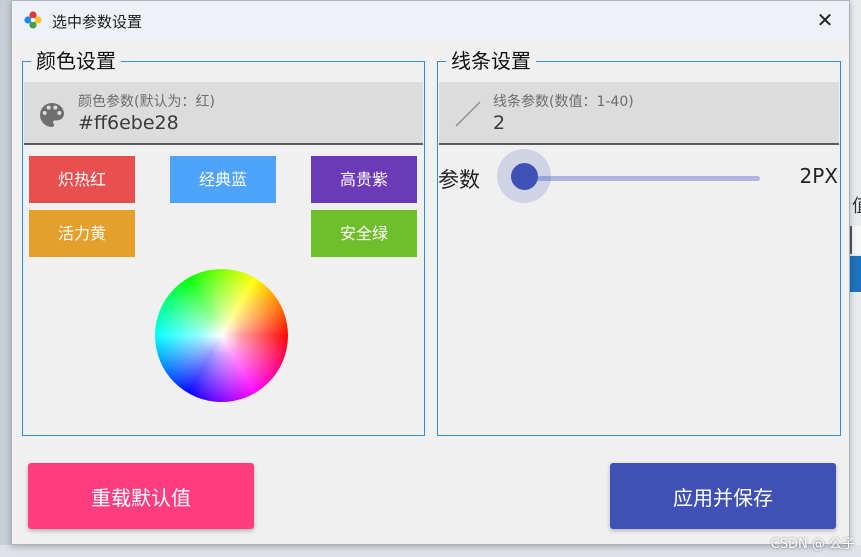 The height and width of the screenshot is (557, 861). Describe the element at coordinates (146, 102) in the screenshot. I see `color-param-label: 颜色参数(默认为：红)` at that location.